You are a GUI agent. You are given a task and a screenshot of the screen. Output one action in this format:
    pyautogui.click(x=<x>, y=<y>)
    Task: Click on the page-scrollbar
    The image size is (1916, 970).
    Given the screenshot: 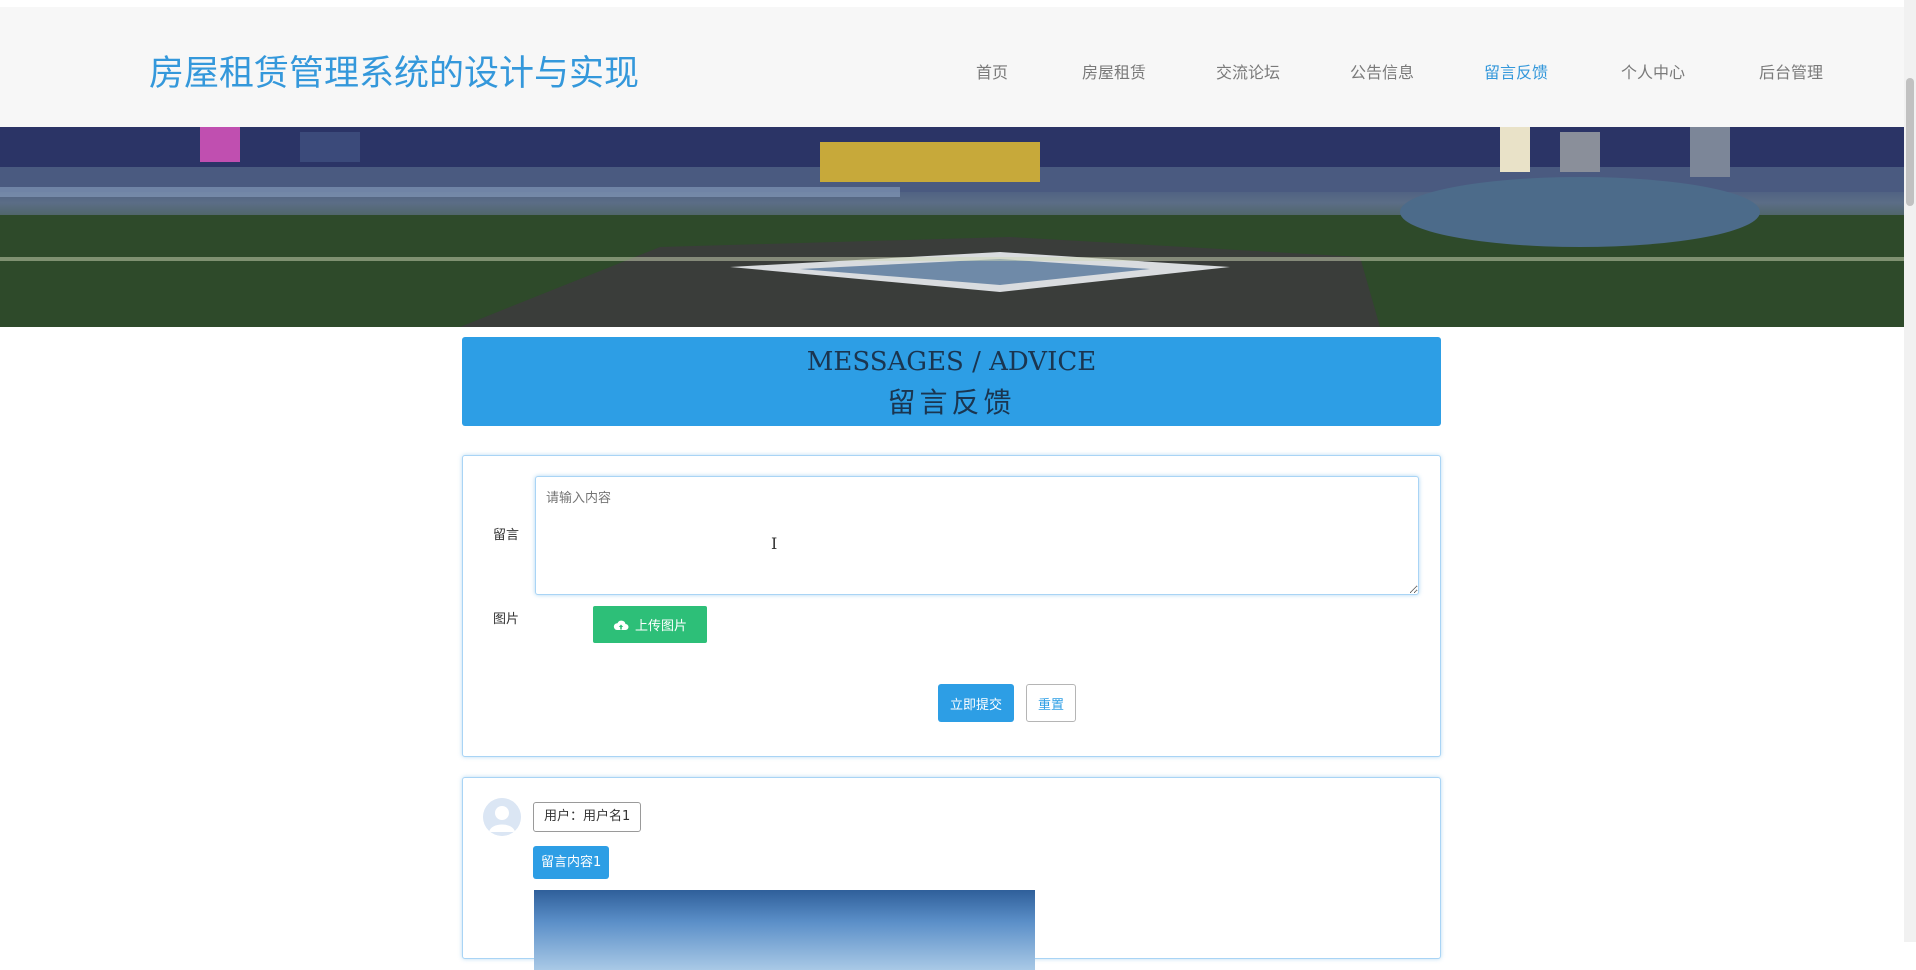 What is the action you would take?
    pyautogui.click(x=1910, y=471)
    